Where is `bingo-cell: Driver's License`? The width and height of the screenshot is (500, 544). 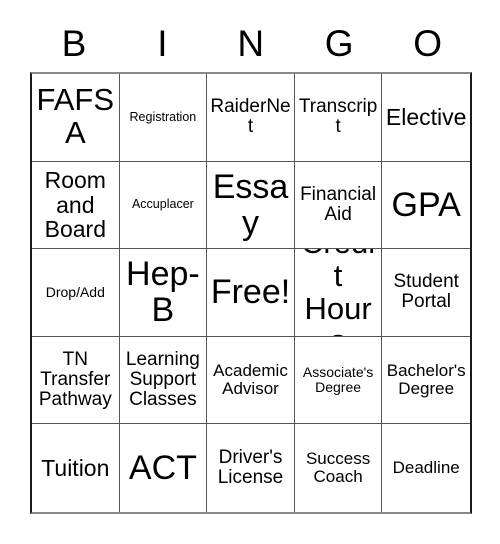
bingo-cell: Driver's License is located at coordinates (251, 468).